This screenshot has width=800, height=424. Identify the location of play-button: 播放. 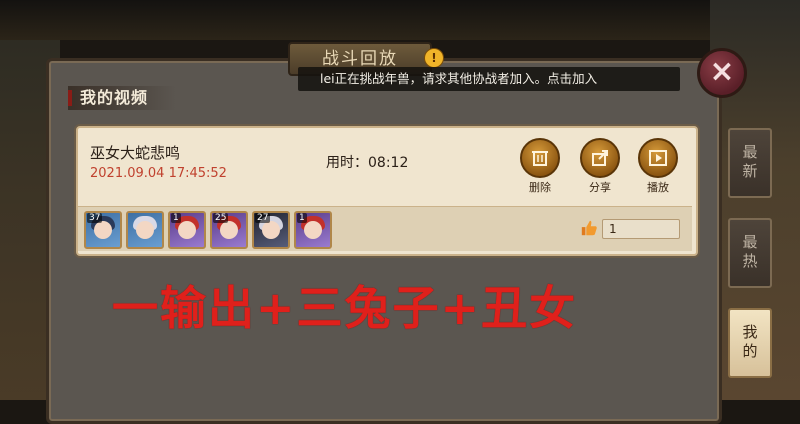
(658, 166).